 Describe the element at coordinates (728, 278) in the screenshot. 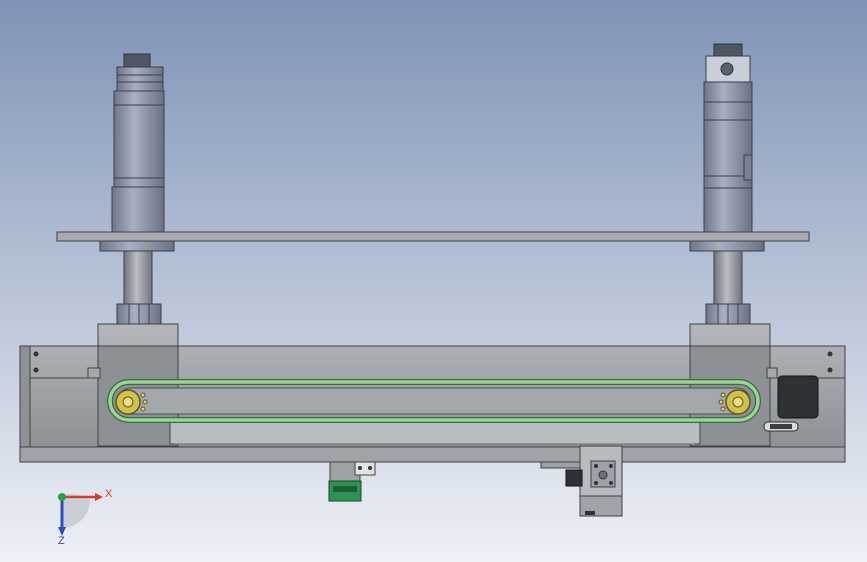

I see `right-motor-shaft` at that location.